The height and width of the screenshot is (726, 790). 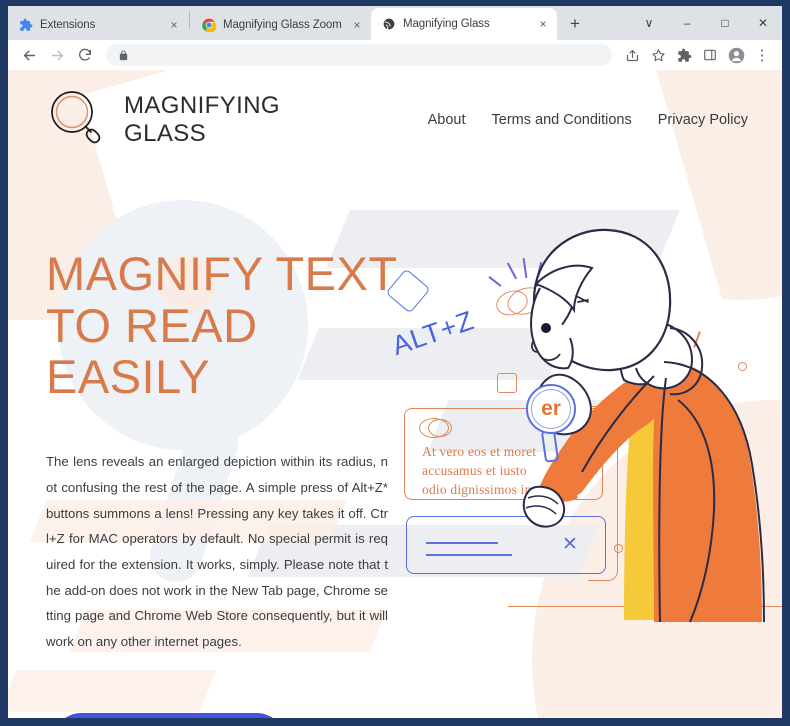 I want to click on lock-icon, so click(x=123, y=55).